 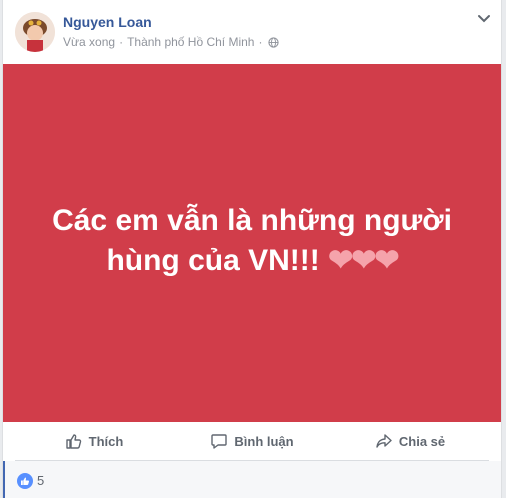 What do you see at coordinates (190, 42) in the screenshot?
I see `post-location: Thành phố Hồ Chí Minh` at bounding box center [190, 42].